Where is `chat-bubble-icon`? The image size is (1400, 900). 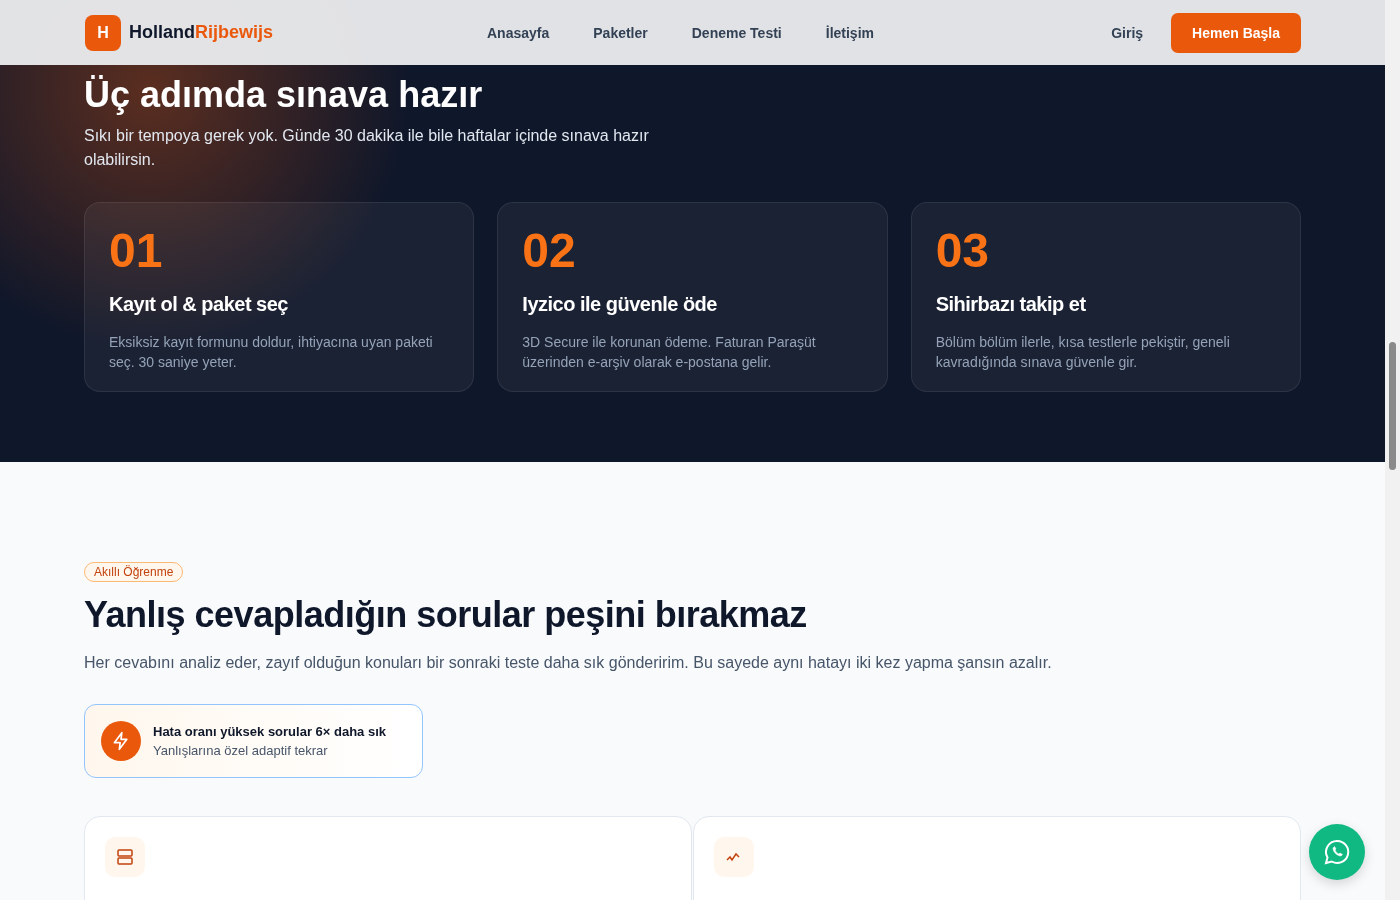
chat-bubble-icon is located at coordinates (1337, 852).